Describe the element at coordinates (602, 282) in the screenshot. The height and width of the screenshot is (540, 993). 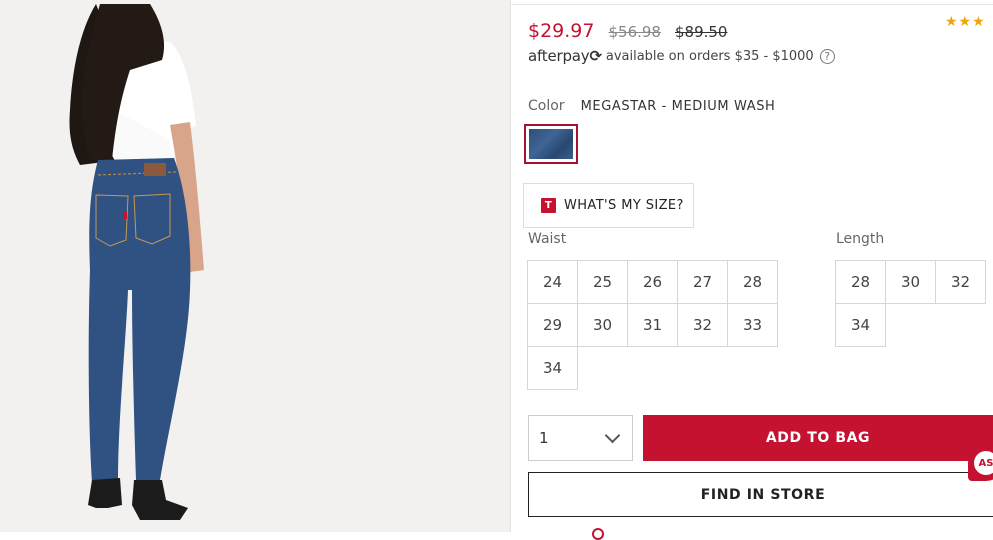
I see `waist-size-option: 25` at that location.